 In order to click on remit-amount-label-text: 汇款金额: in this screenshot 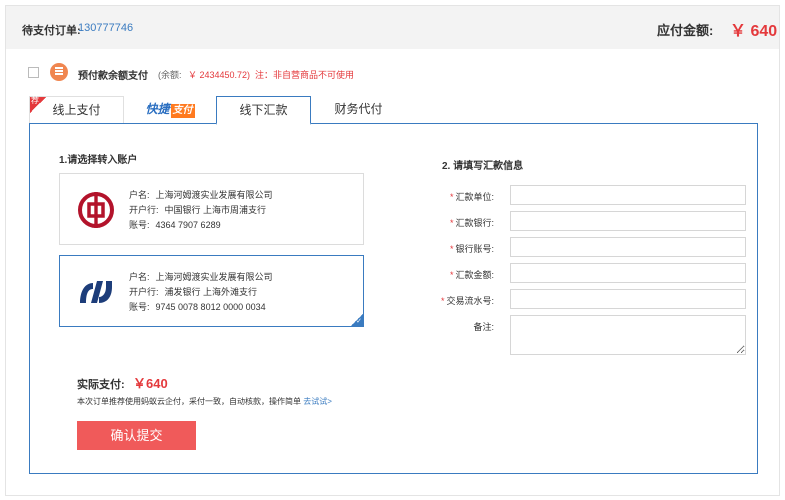, I will do `click(474, 275)`.